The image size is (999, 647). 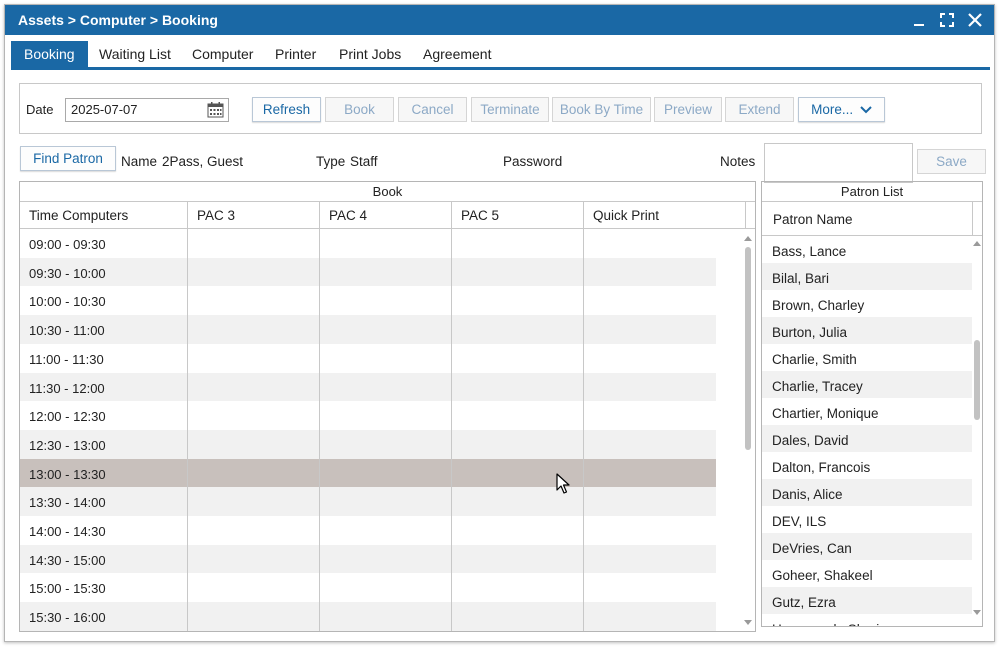 I want to click on list-item: Goheer, Shakeel, so click(x=867, y=573).